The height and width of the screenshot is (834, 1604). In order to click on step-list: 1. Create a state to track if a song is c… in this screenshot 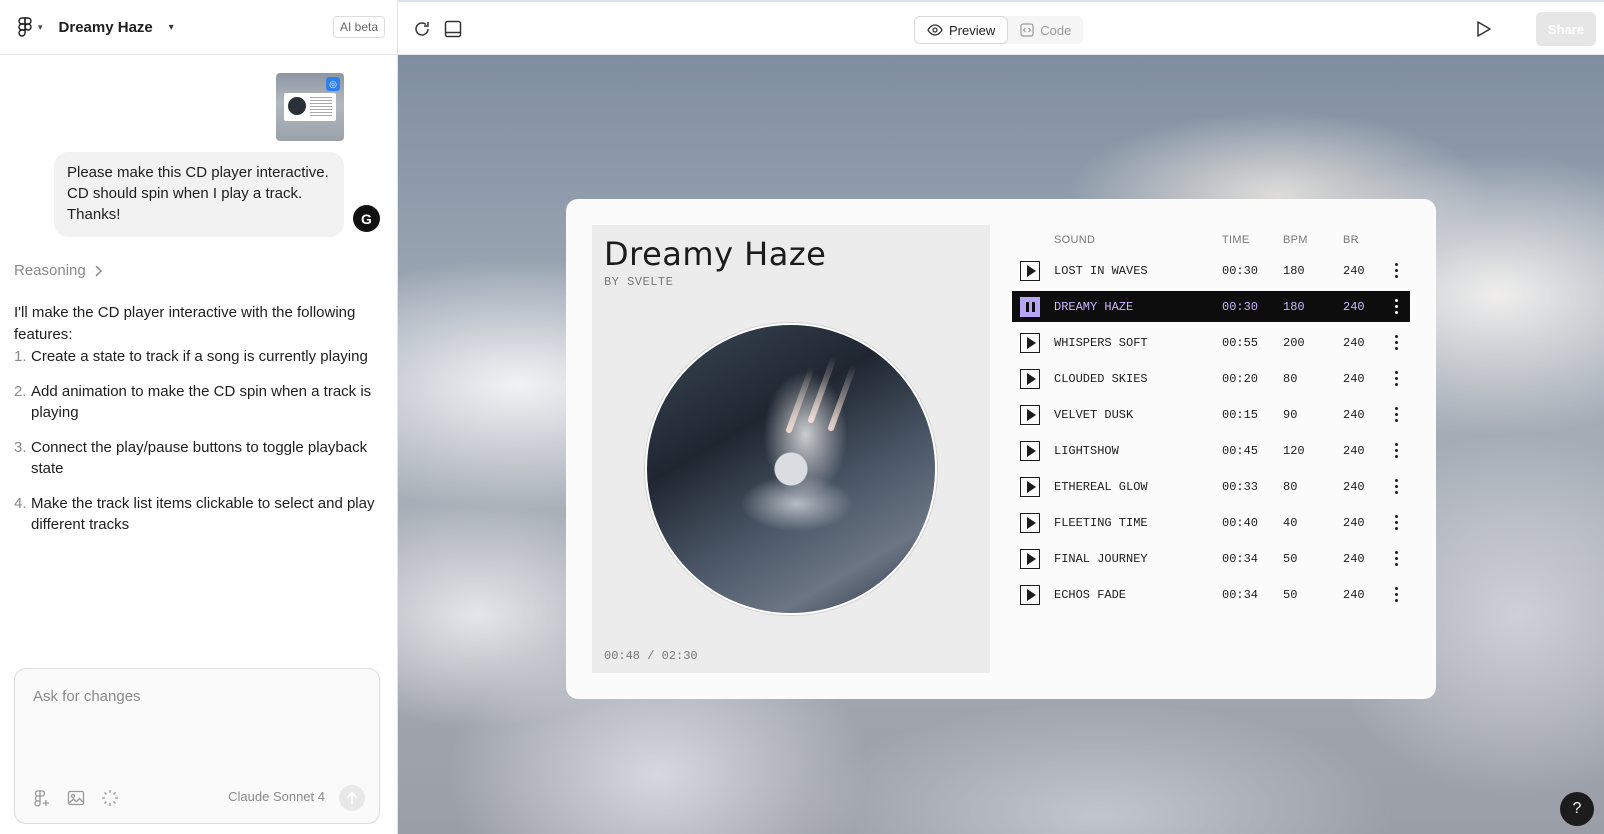, I will do `click(200, 441)`.